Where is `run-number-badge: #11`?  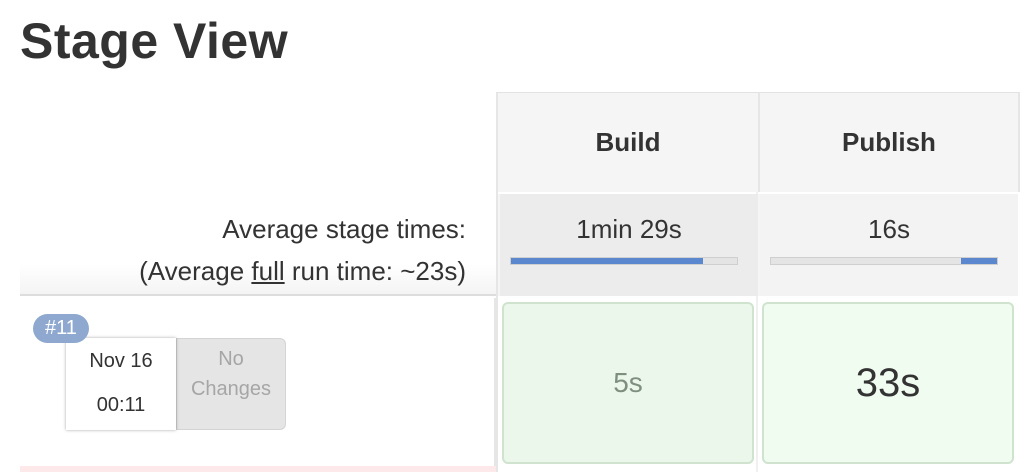
run-number-badge: #11 is located at coordinates (61, 328).